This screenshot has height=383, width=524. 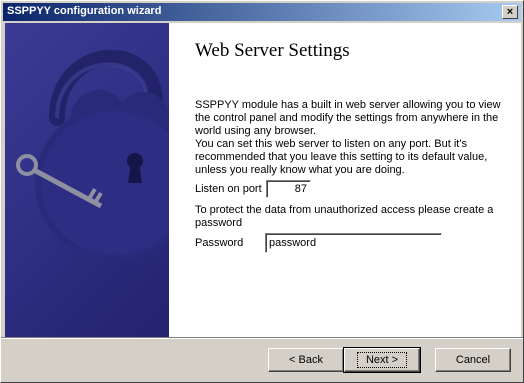 What do you see at coordinates (288, 189) in the screenshot?
I see `port-input` at bounding box center [288, 189].